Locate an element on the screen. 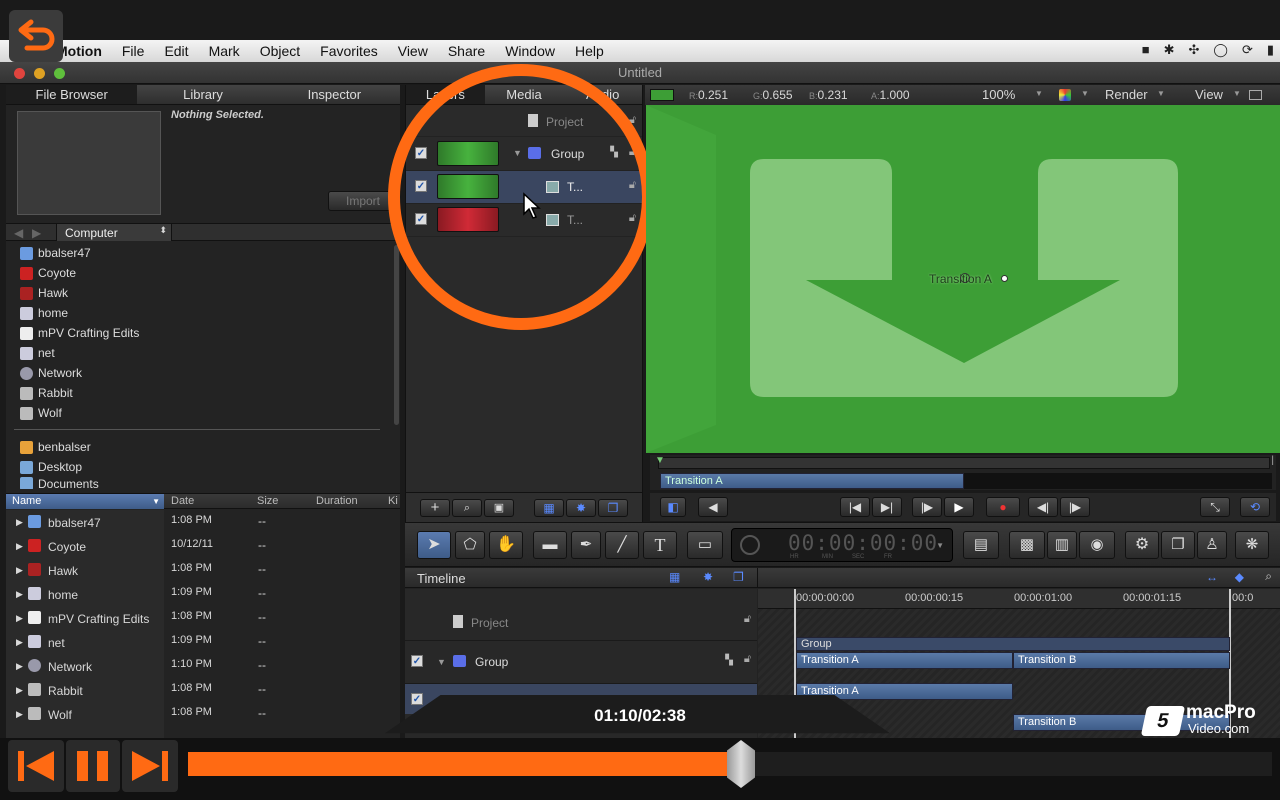 This screenshot has width=1280, height=800. mini-timeline-ruler is located at coordinates (964, 463).